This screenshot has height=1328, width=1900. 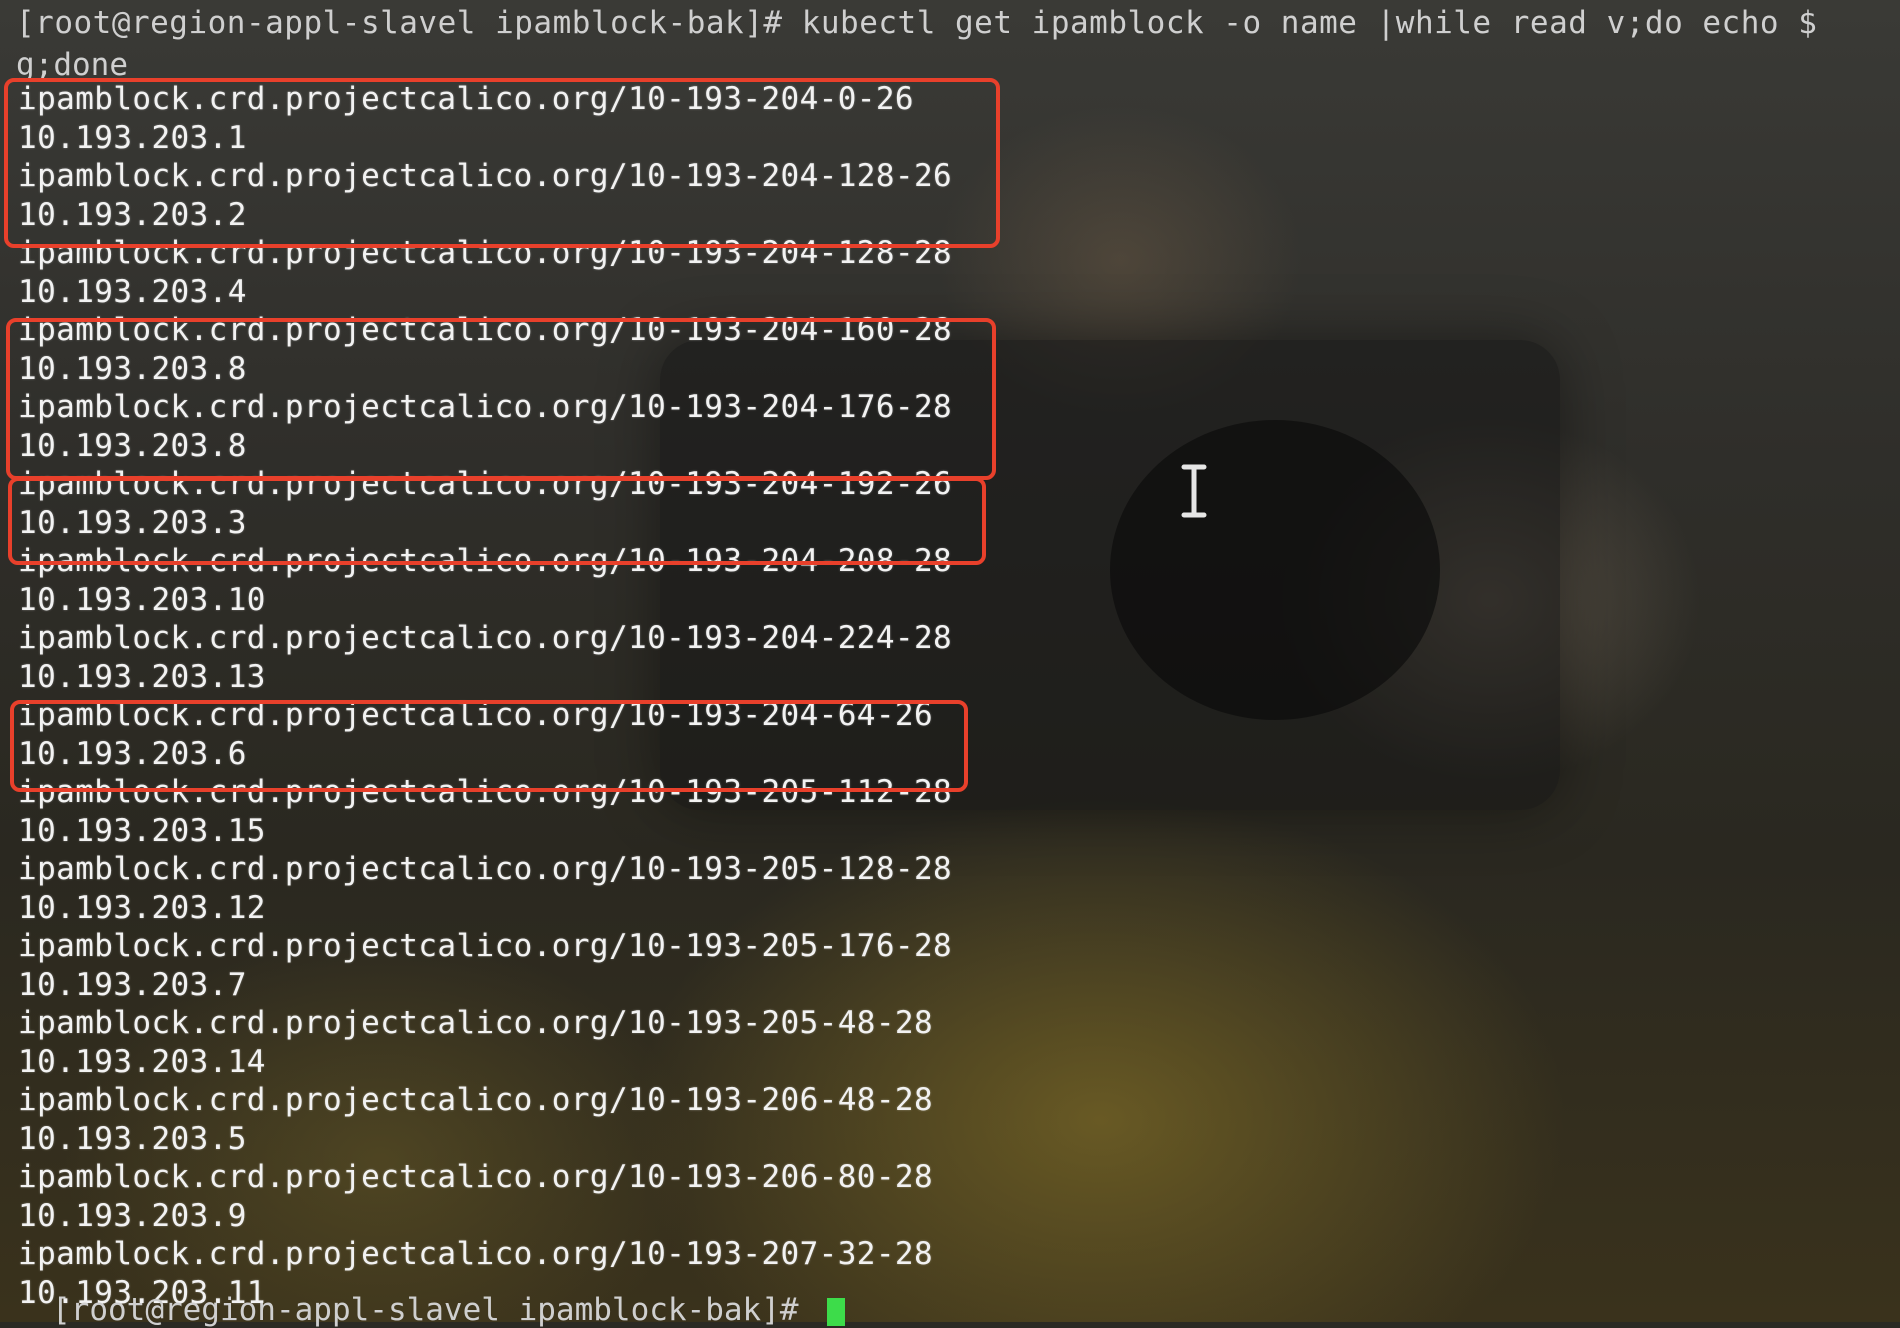 I want to click on output-line: 10.193.203.15, so click(x=142, y=830).